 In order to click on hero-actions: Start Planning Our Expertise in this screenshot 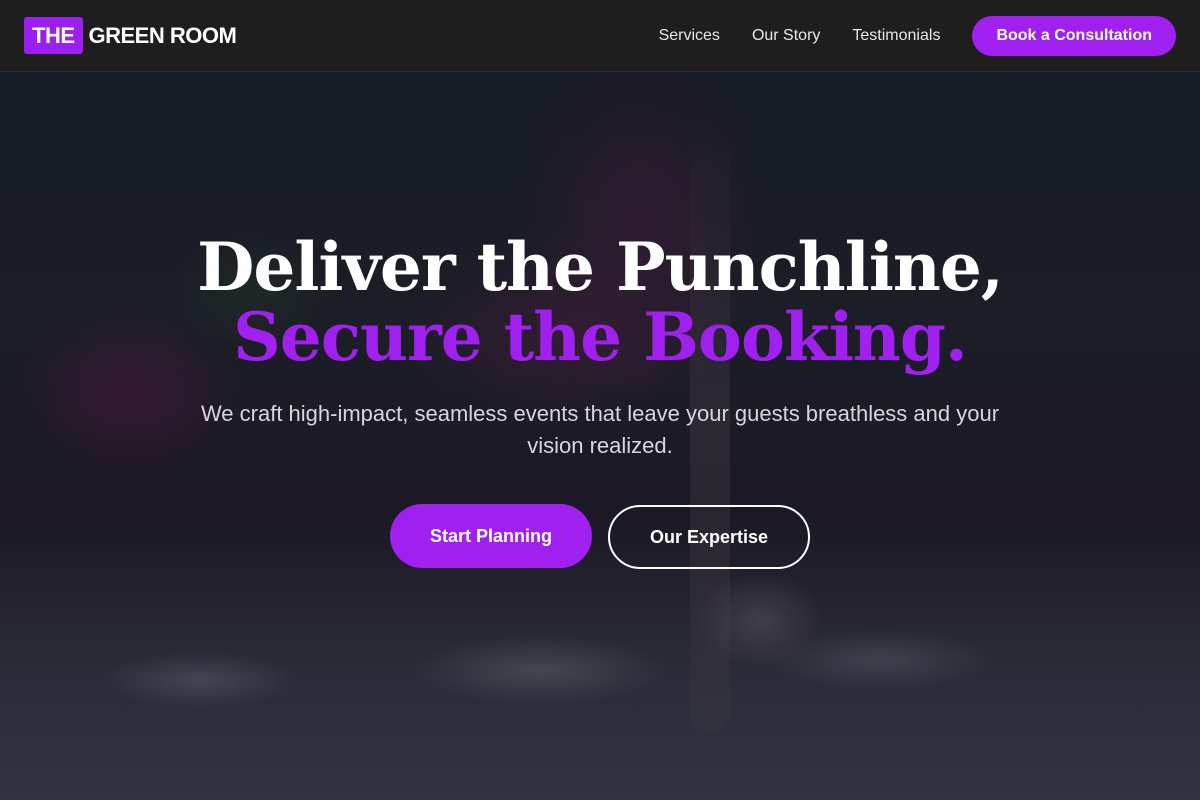, I will do `click(600, 536)`.